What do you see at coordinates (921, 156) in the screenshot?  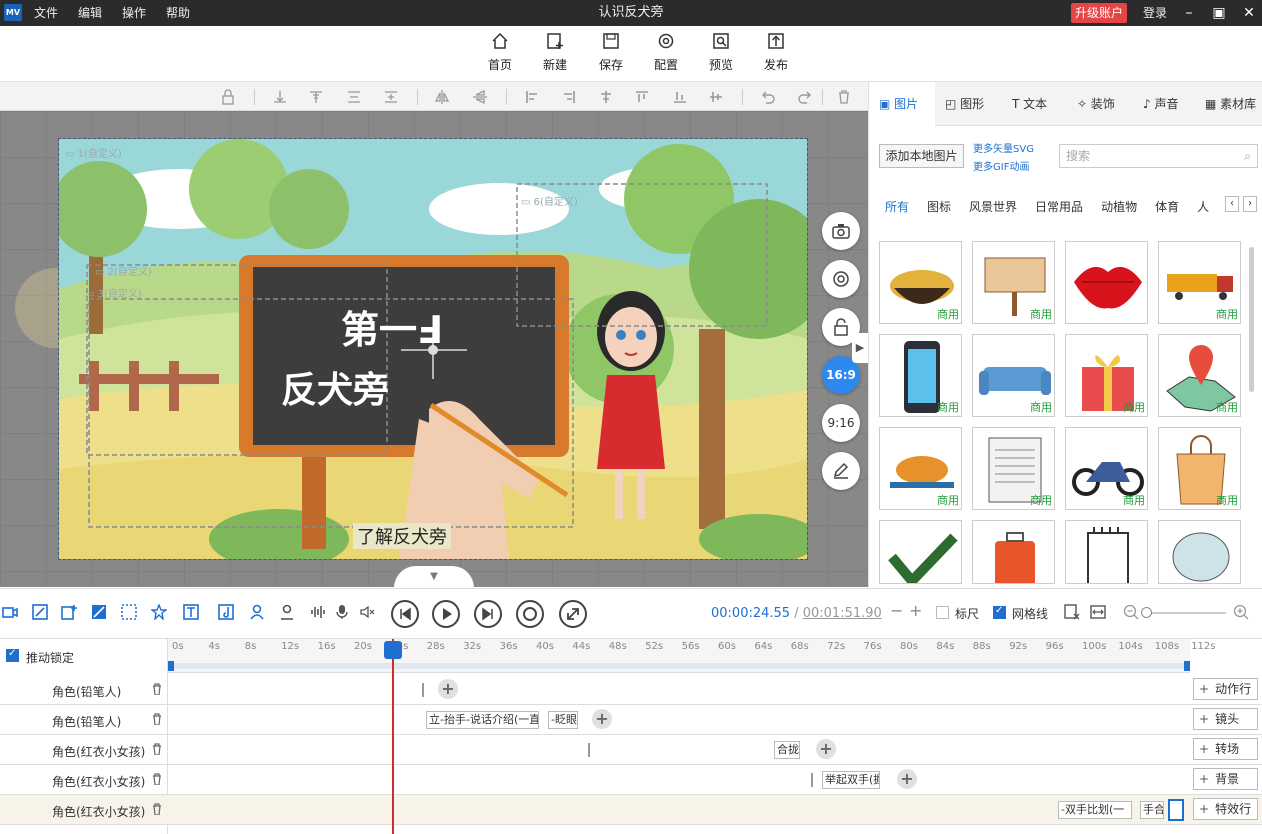 I see `add-local-image-button: 添加本地图片` at bounding box center [921, 156].